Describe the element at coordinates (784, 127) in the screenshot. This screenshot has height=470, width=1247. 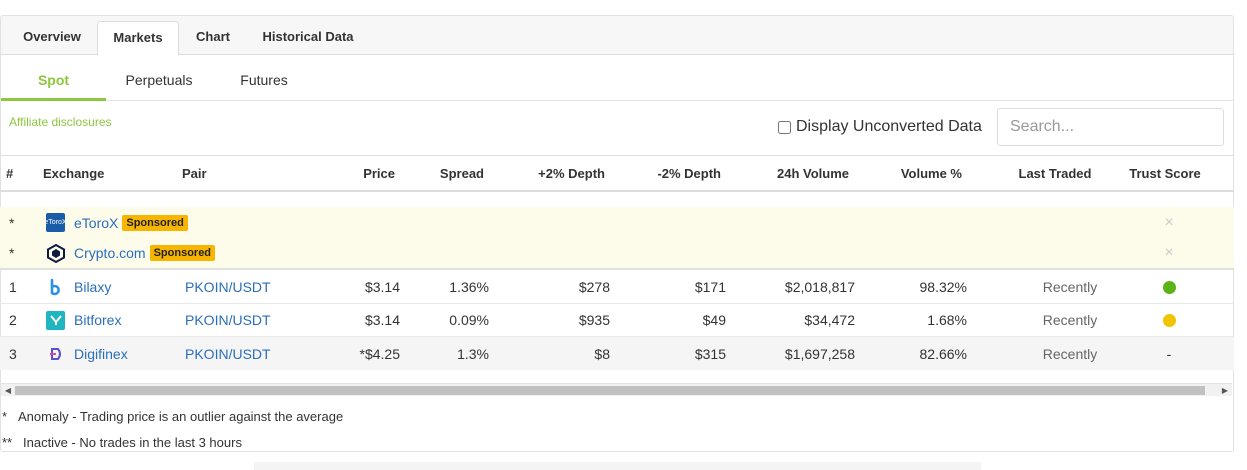
I see `unconverted-data-checkbox` at that location.